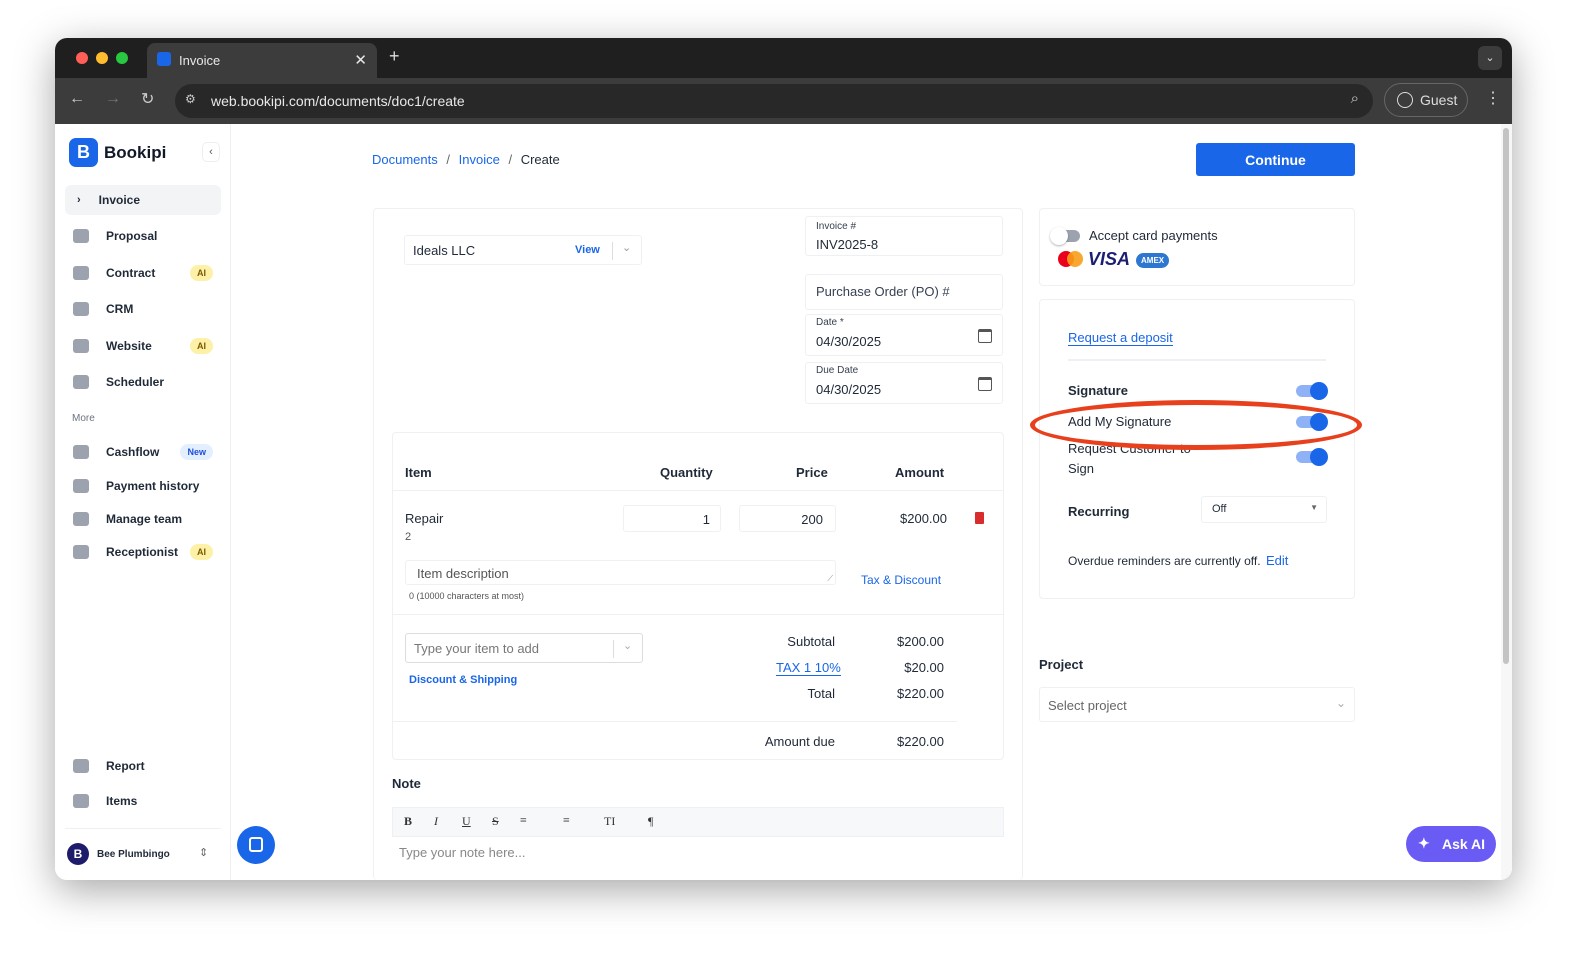 The width and height of the screenshot is (1579, 960). Describe the element at coordinates (477, 648) in the screenshot. I see `add-item-placeholder: Type your item to add` at that location.